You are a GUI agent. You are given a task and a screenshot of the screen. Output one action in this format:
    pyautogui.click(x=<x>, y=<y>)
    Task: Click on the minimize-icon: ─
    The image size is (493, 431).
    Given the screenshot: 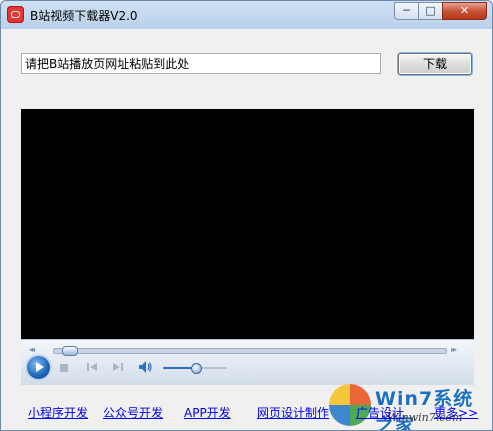 What is the action you would take?
    pyautogui.click(x=406, y=10)
    